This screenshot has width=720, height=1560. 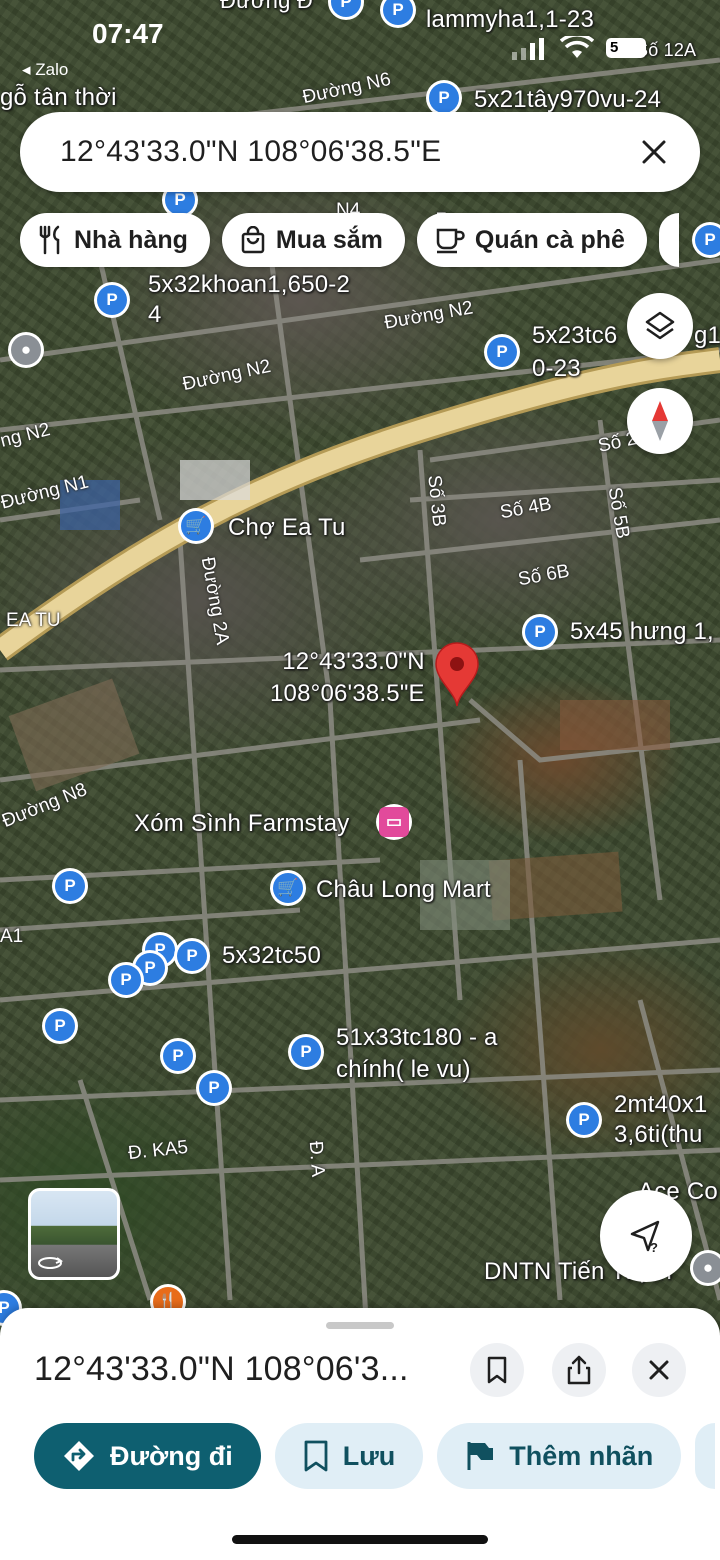 I want to click on home-indicator, so click(x=360, y=1539).